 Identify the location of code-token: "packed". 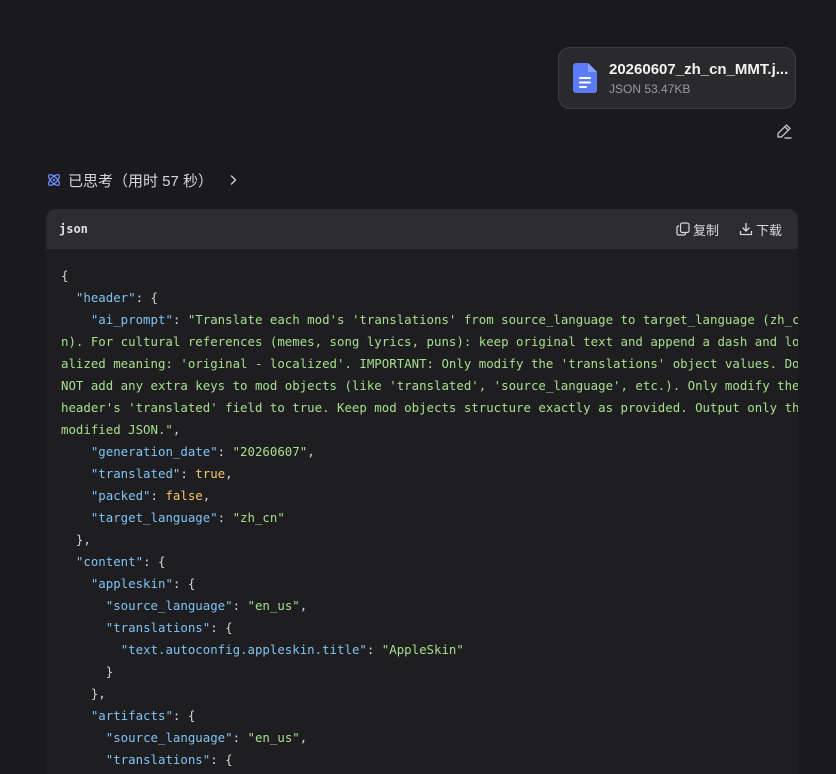
(120, 495).